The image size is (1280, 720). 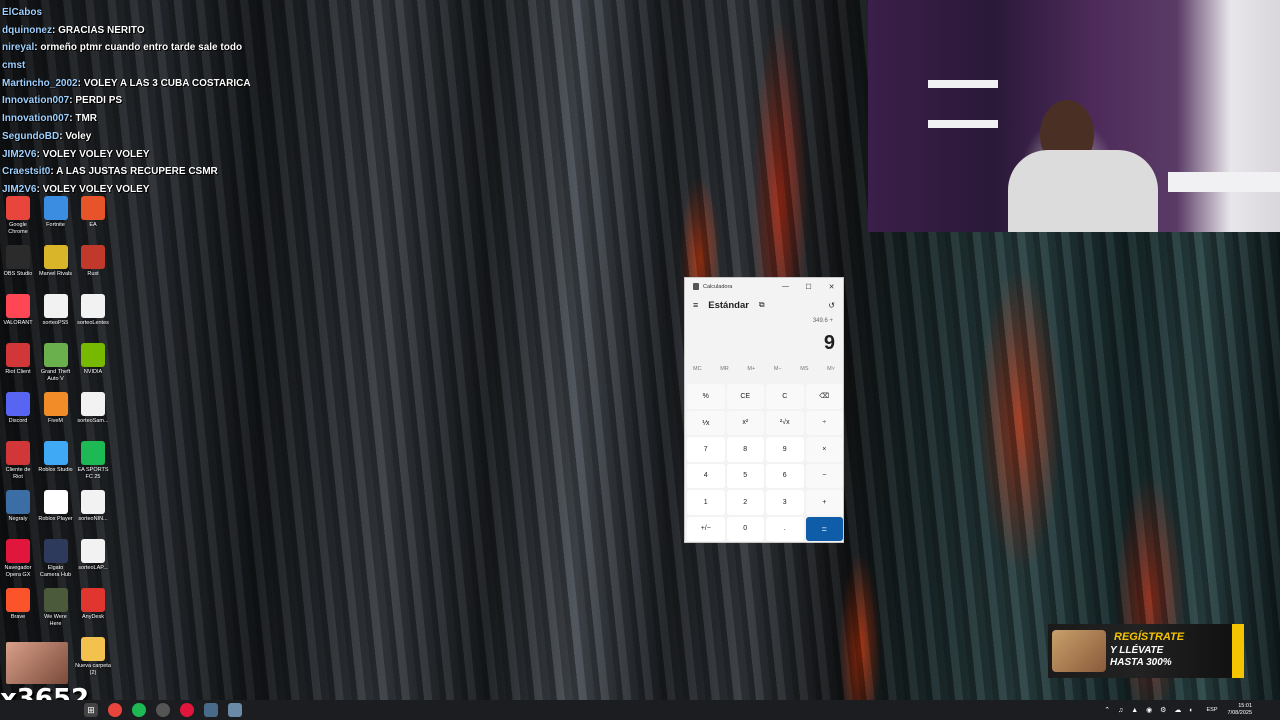 What do you see at coordinates (56, 261) in the screenshot?
I see `desktop-icon: Marvel Rivals` at bounding box center [56, 261].